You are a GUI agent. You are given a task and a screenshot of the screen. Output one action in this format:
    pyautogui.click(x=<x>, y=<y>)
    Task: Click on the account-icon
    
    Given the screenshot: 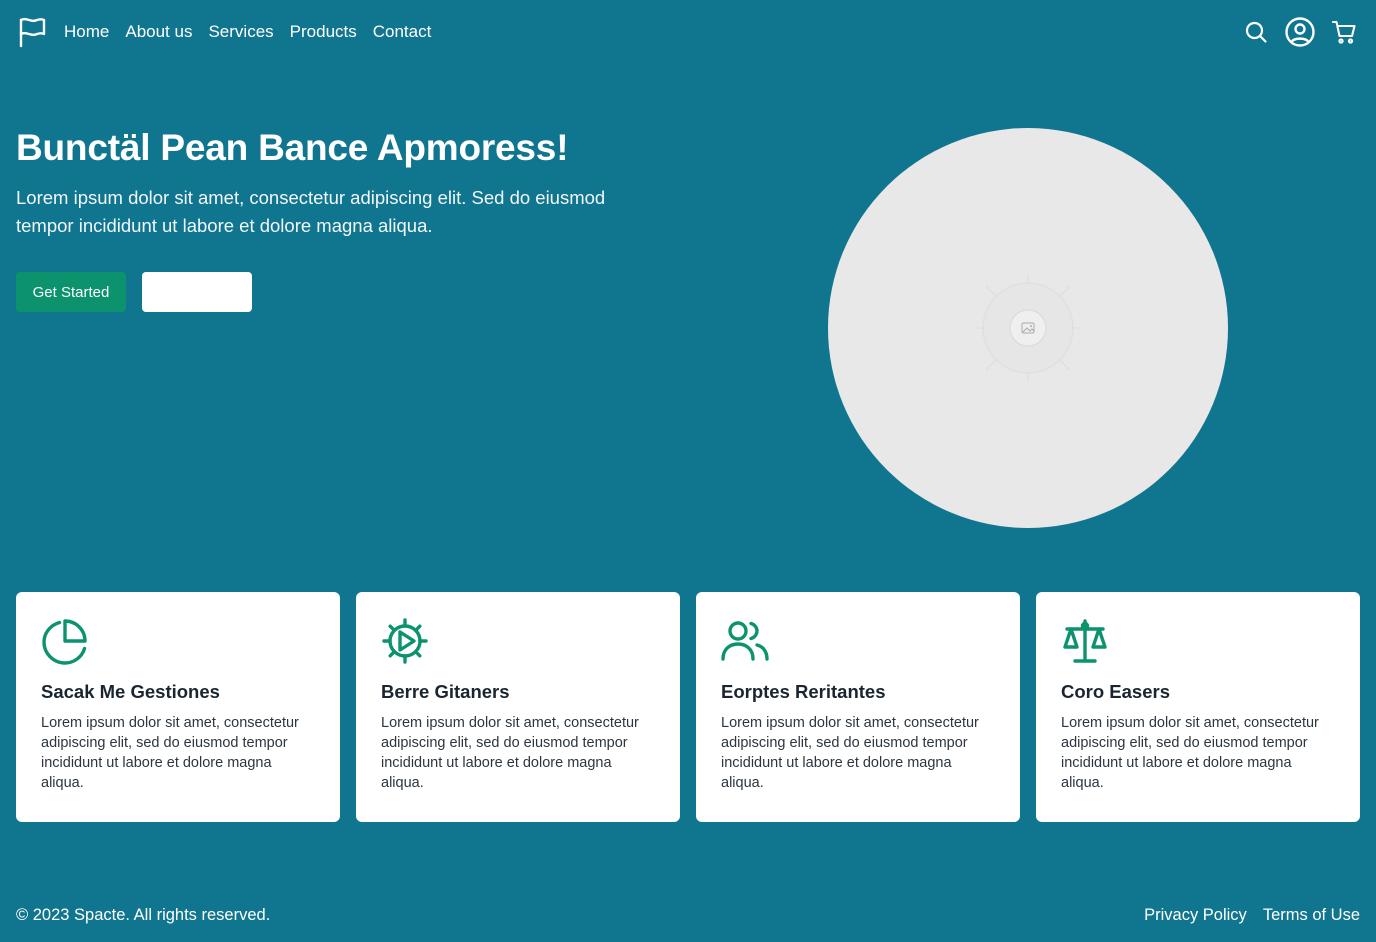 What is the action you would take?
    pyautogui.click(x=1300, y=32)
    